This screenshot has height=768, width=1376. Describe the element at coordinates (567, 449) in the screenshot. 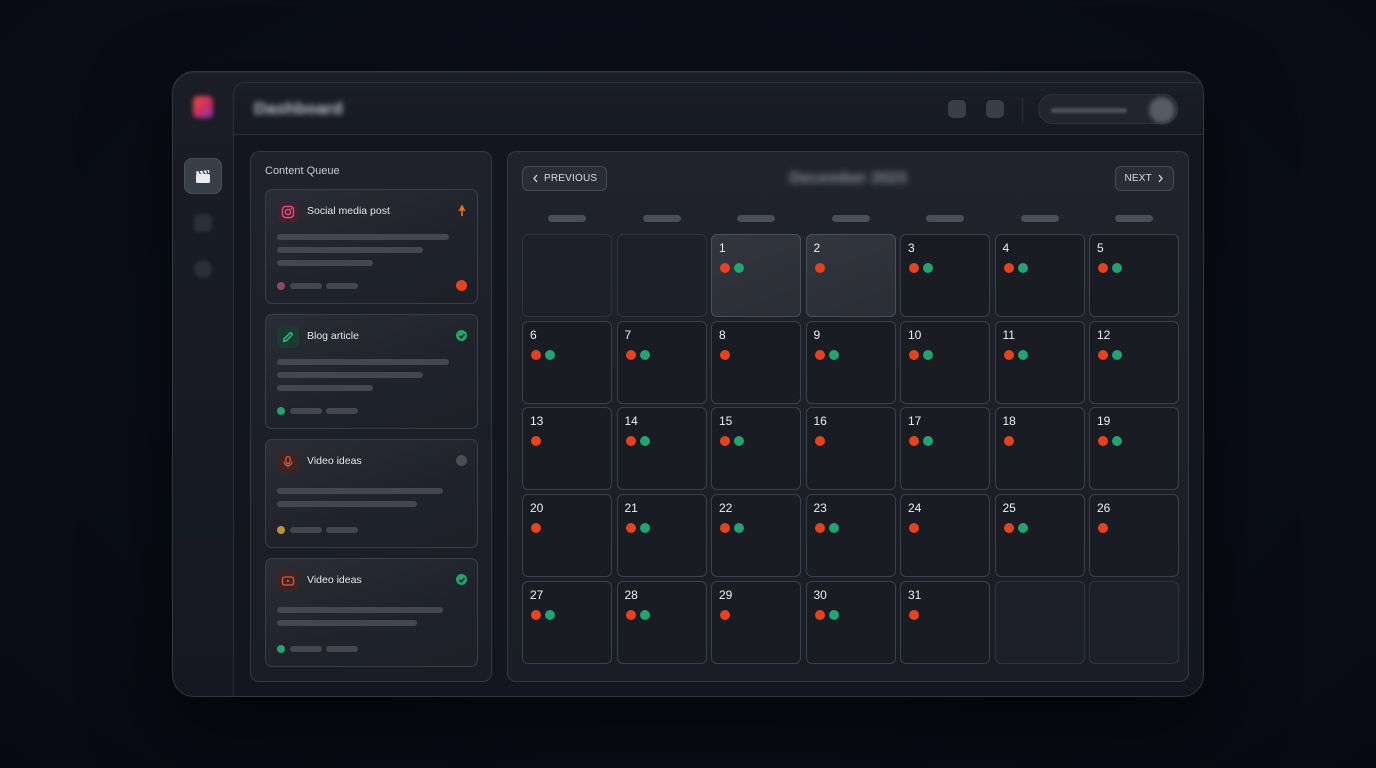

I see `calendar-day-13: 13` at that location.